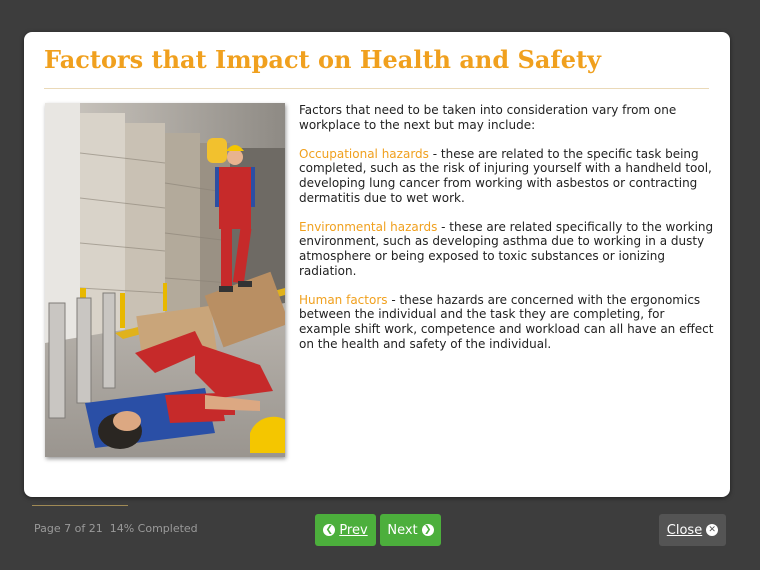 The height and width of the screenshot is (570, 760). What do you see at coordinates (353, 530) in the screenshot?
I see `prev-label: Prev` at bounding box center [353, 530].